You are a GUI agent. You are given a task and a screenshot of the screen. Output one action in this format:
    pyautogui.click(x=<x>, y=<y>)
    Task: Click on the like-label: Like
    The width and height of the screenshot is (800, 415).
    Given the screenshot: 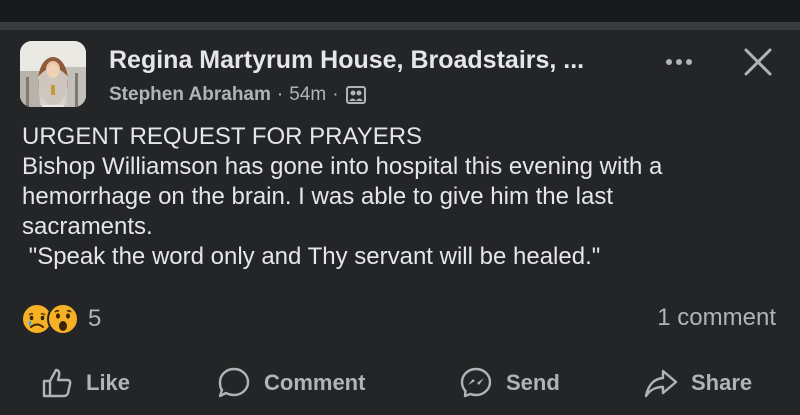 What is the action you would take?
    pyautogui.click(x=108, y=382)
    